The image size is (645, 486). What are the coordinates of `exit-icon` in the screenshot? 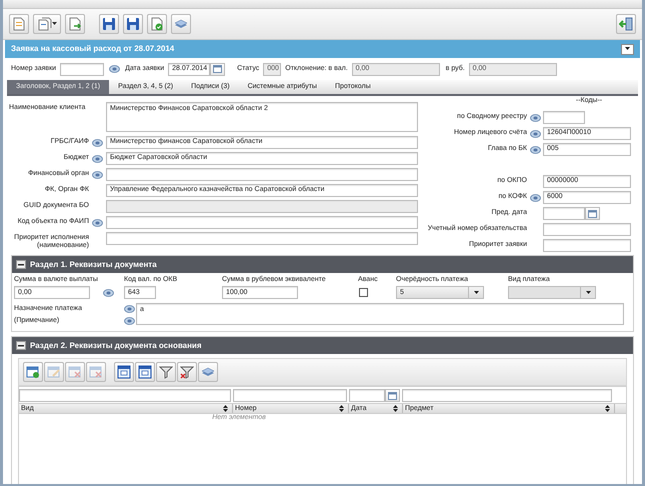 It's located at (626, 24).